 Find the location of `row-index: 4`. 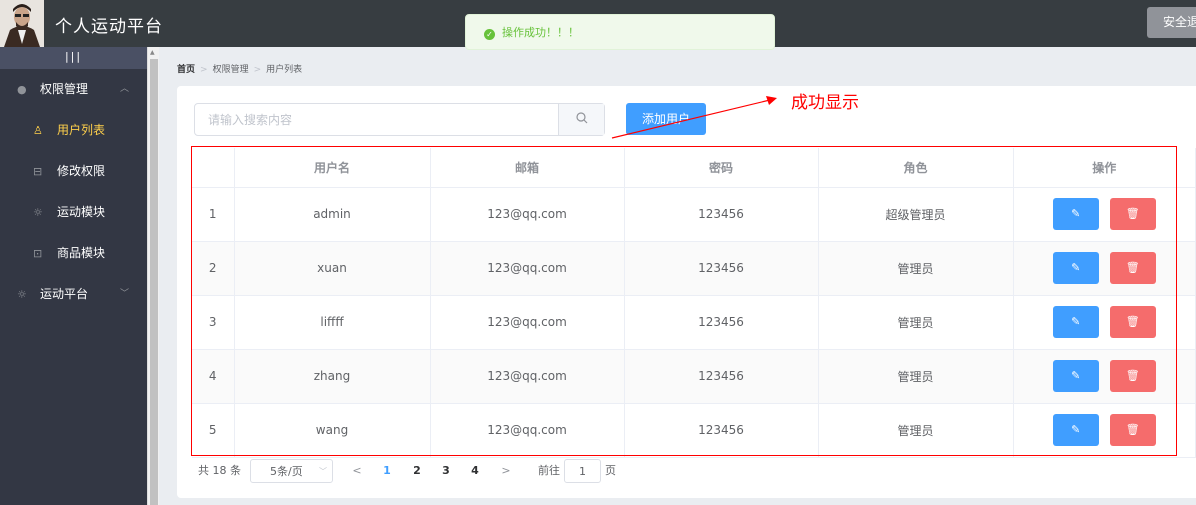

row-index: 4 is located at coordinates (213, 376).